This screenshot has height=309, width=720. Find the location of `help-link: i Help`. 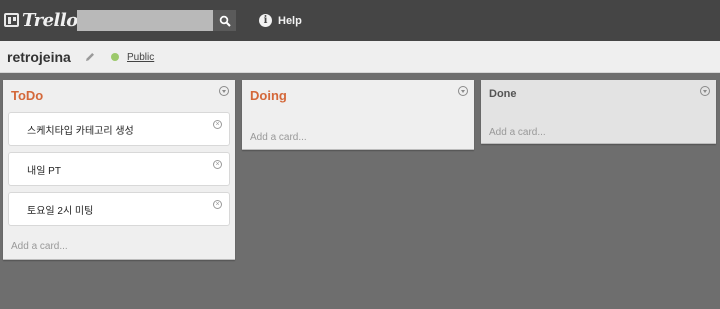

help-link: i Help is located at coordinates (280, 20).